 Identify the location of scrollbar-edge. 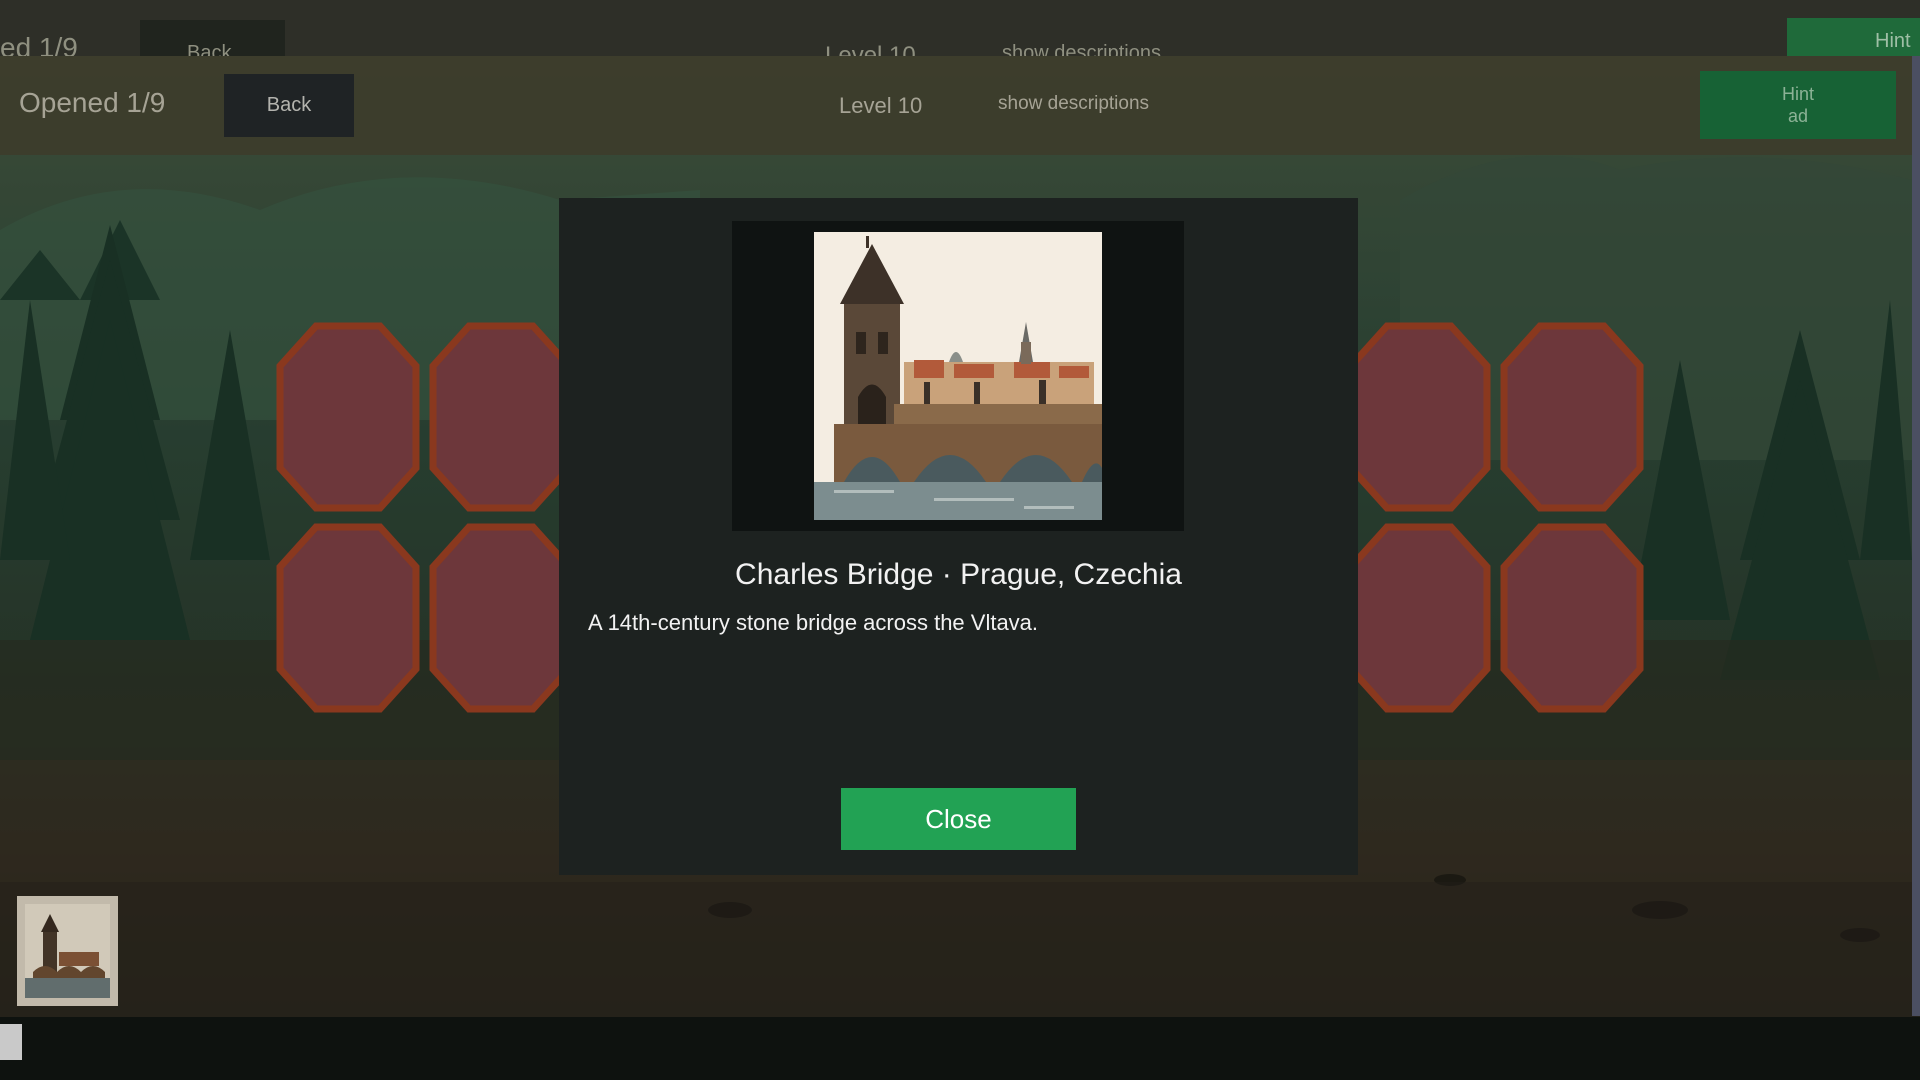
(1916, 536).